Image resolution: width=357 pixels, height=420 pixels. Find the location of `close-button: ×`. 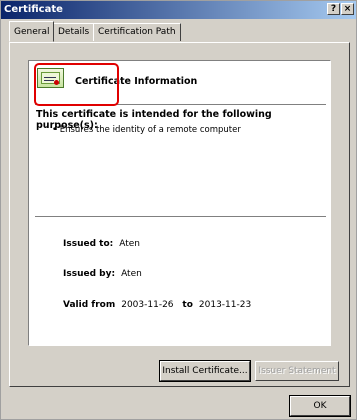

close-button: × is located at coordinates (347, 9).